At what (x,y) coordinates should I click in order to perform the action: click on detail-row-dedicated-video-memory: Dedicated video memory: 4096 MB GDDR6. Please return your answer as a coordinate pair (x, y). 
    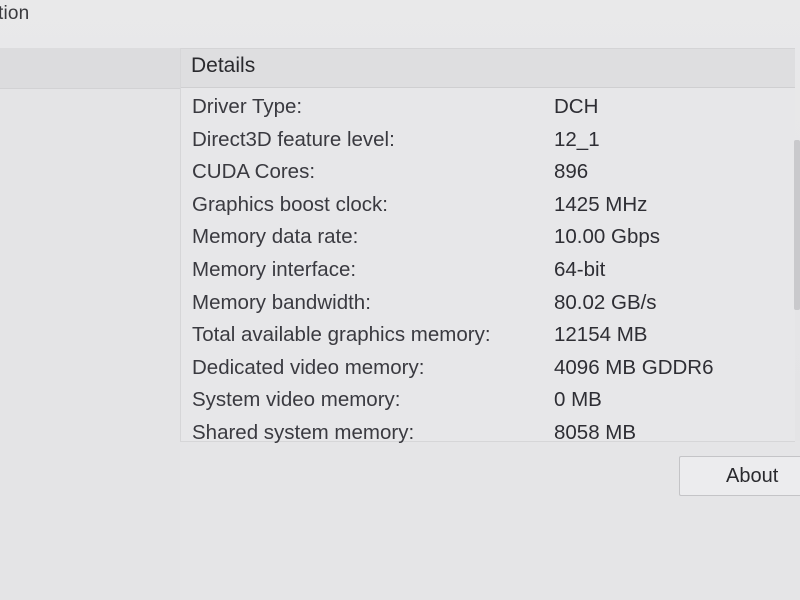
    Looking at the image, I should click on (492, 368).